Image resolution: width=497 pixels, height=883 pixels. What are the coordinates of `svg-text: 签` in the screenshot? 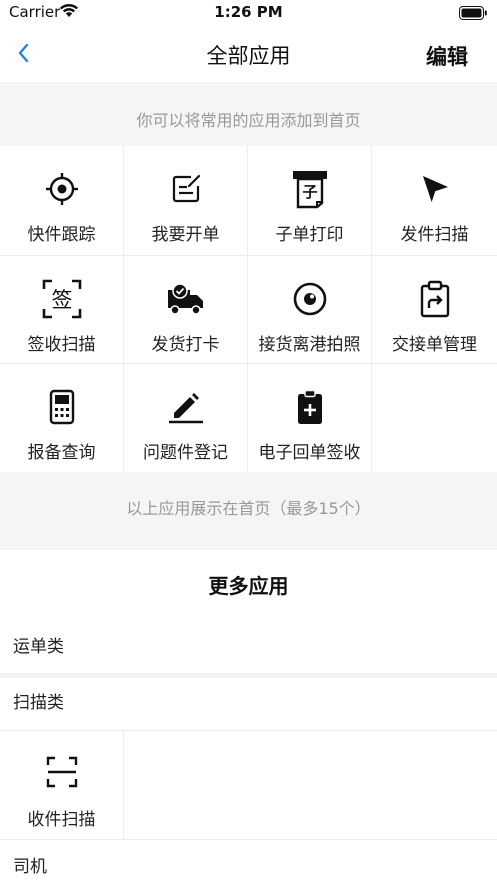 It's located at (61, 300).